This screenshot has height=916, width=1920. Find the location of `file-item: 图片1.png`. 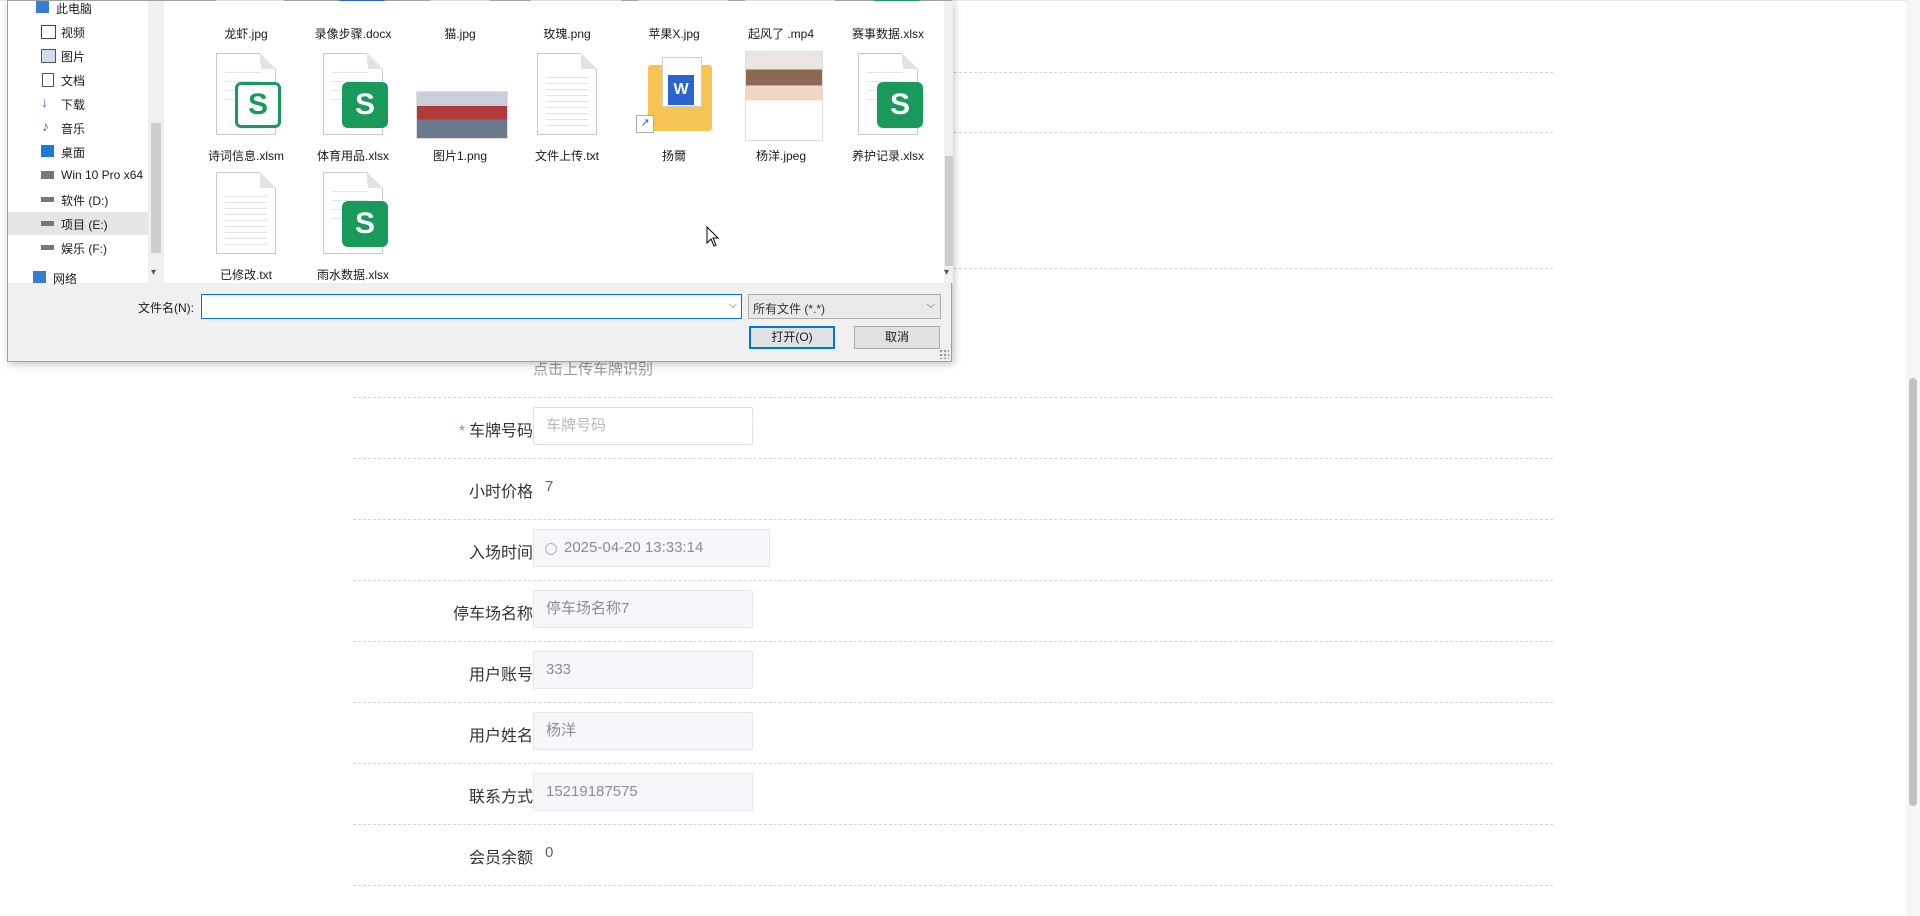

file-item: 图片1.png is located at coordinates (458, 110).